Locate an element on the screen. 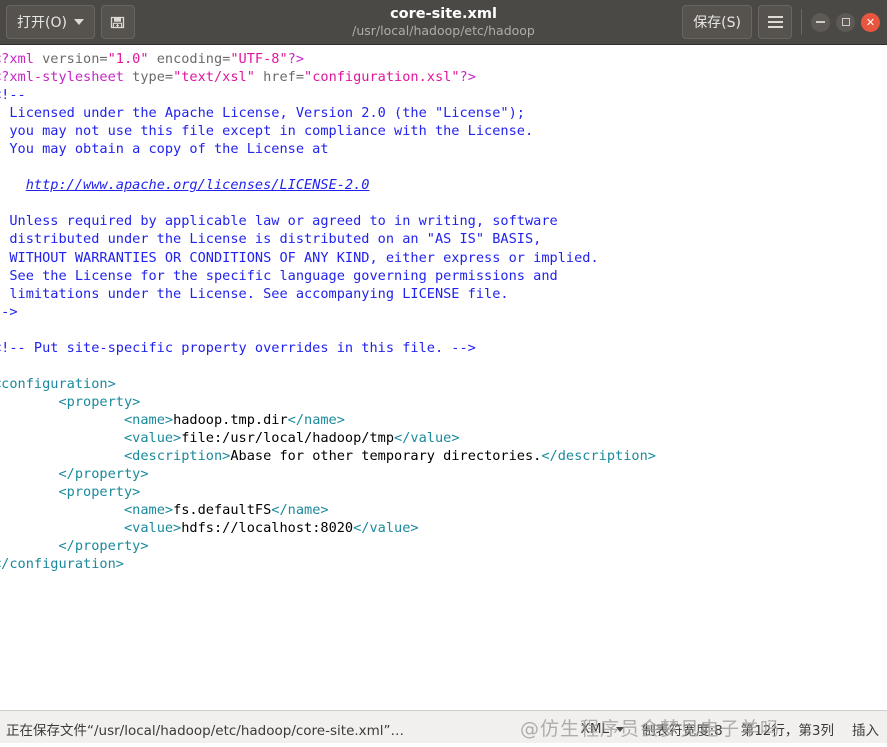 The image size is (887, 747). code-token-attr: version= is located at coordinates (75, 59).